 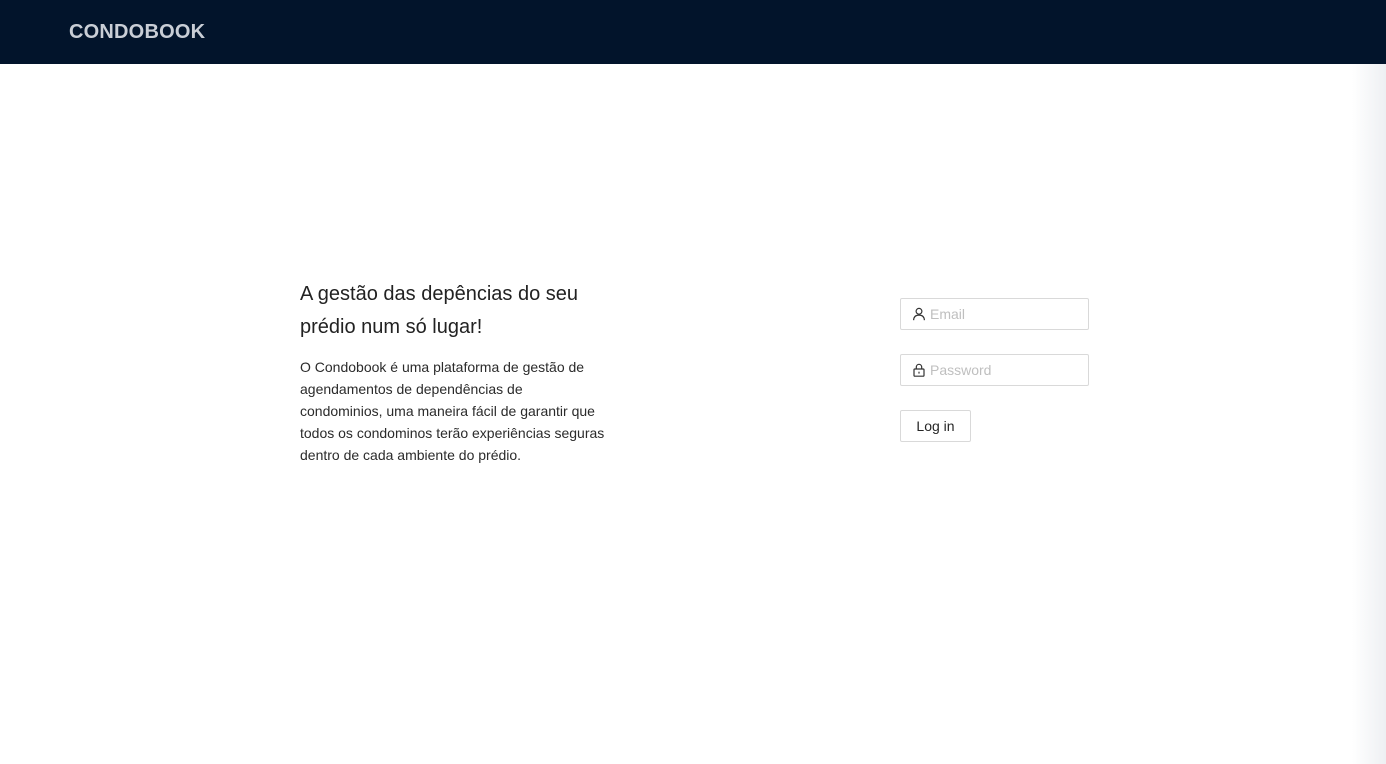 I want to click on login-form: Log in, so click(x=994, y=370).